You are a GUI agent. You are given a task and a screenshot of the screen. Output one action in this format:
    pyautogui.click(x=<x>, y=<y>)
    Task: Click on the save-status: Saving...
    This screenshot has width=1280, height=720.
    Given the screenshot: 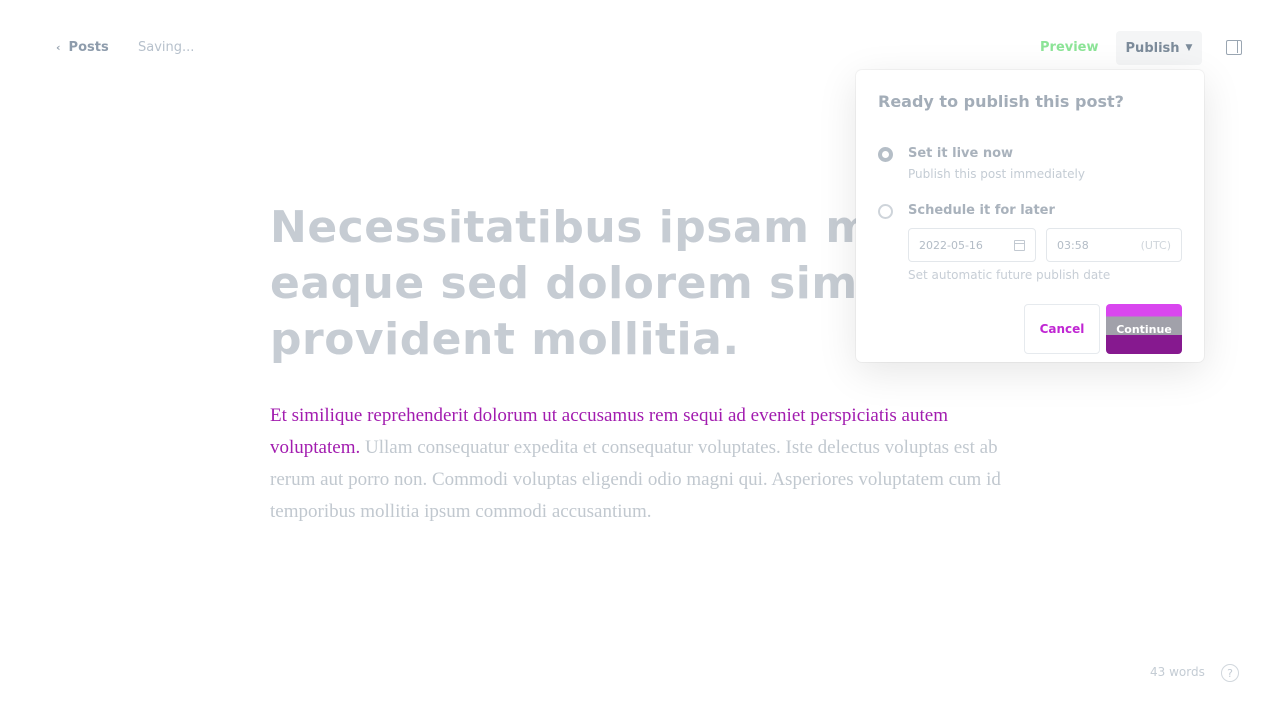 What is the action you would take?
    pyautogui.click(x=166, y=47)
    